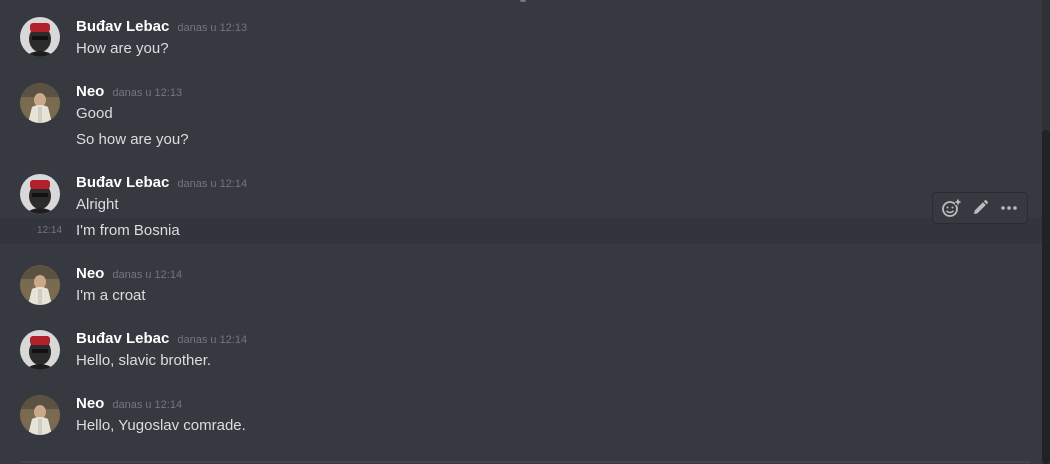  I want to click on scroll-indicator, so click(523, 1).